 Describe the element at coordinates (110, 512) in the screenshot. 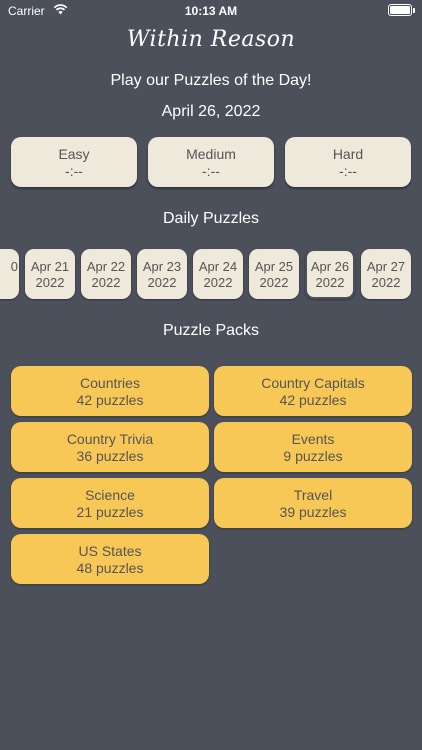

I see `pack-count: 21 puzzles` at that location.